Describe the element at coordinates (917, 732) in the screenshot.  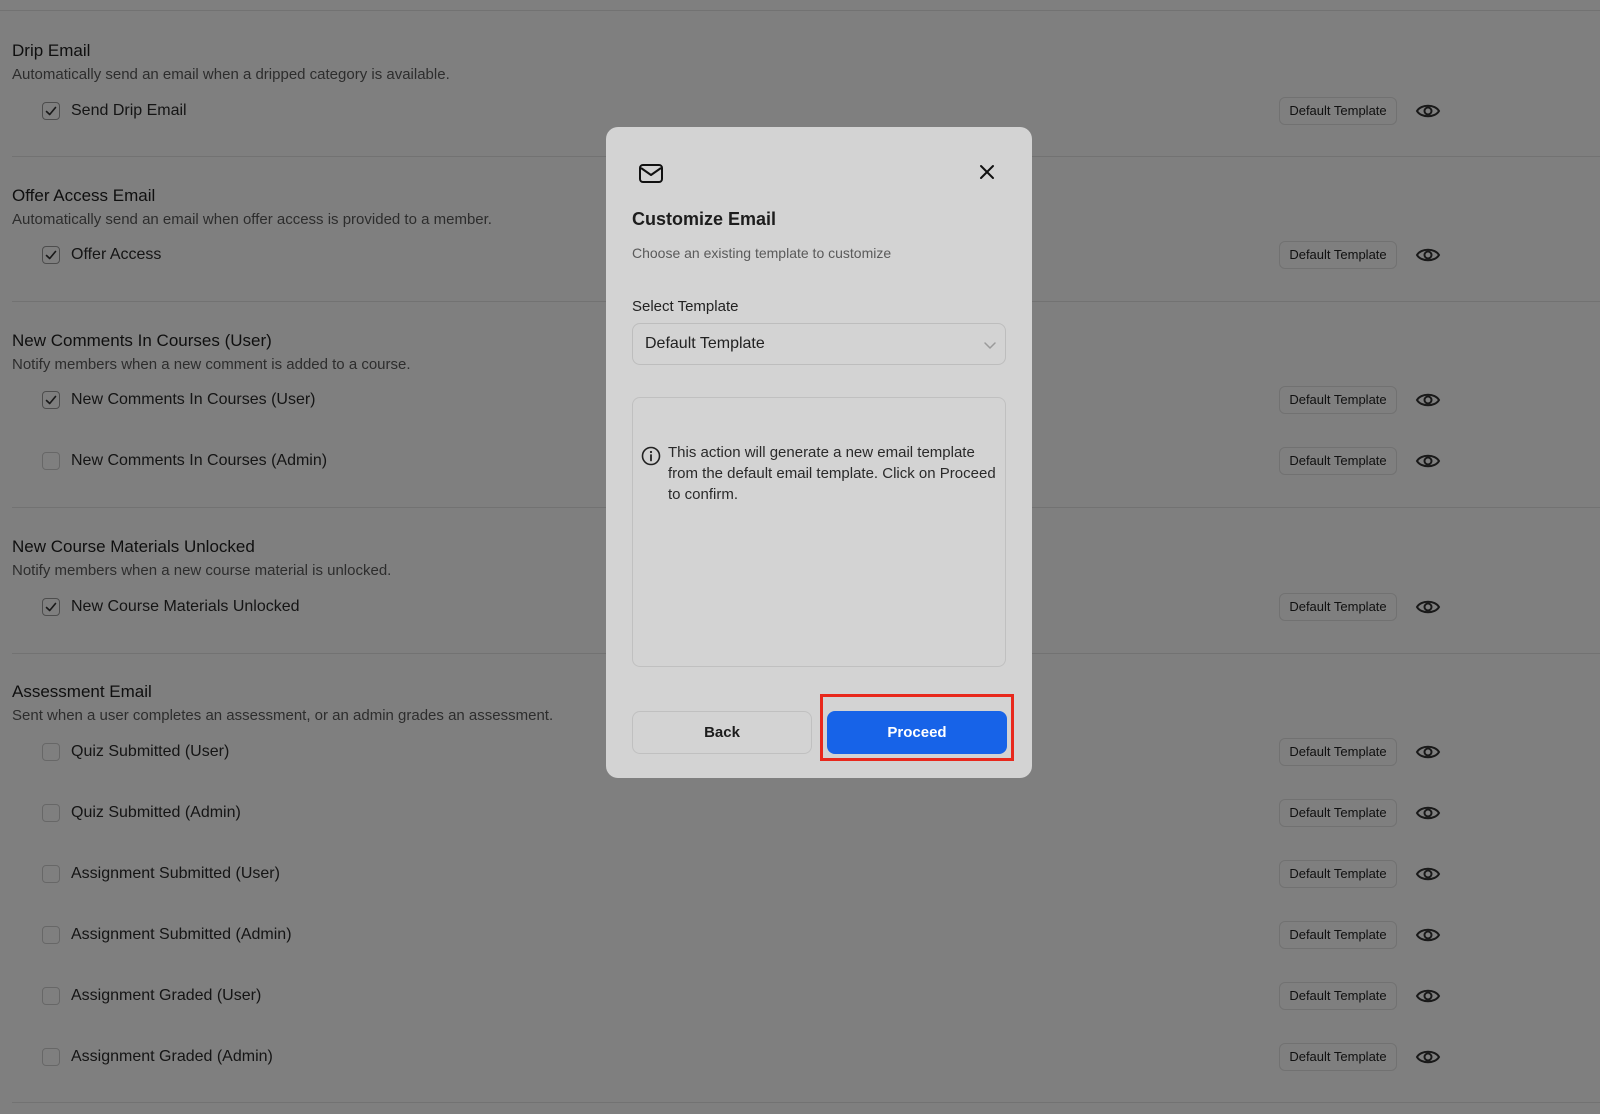
I see `proceed-button: Proceed` at that location.